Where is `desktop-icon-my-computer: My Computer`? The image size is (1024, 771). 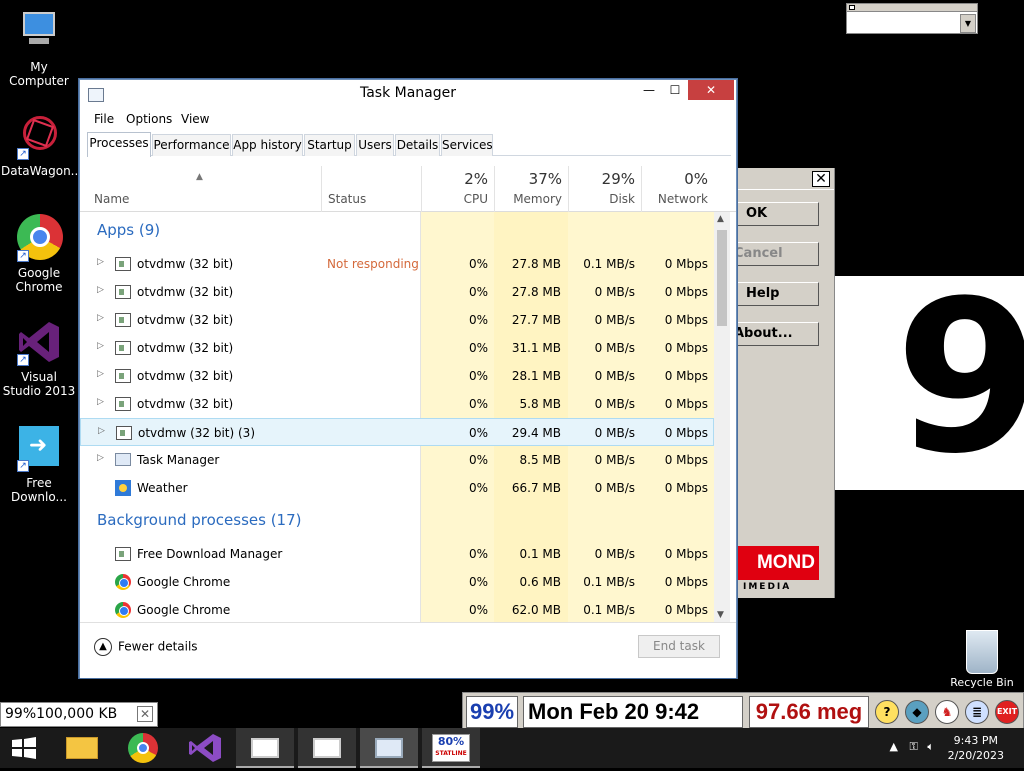
desktop-icon-my-computer: My Computer is located at coordinates (39, 48).